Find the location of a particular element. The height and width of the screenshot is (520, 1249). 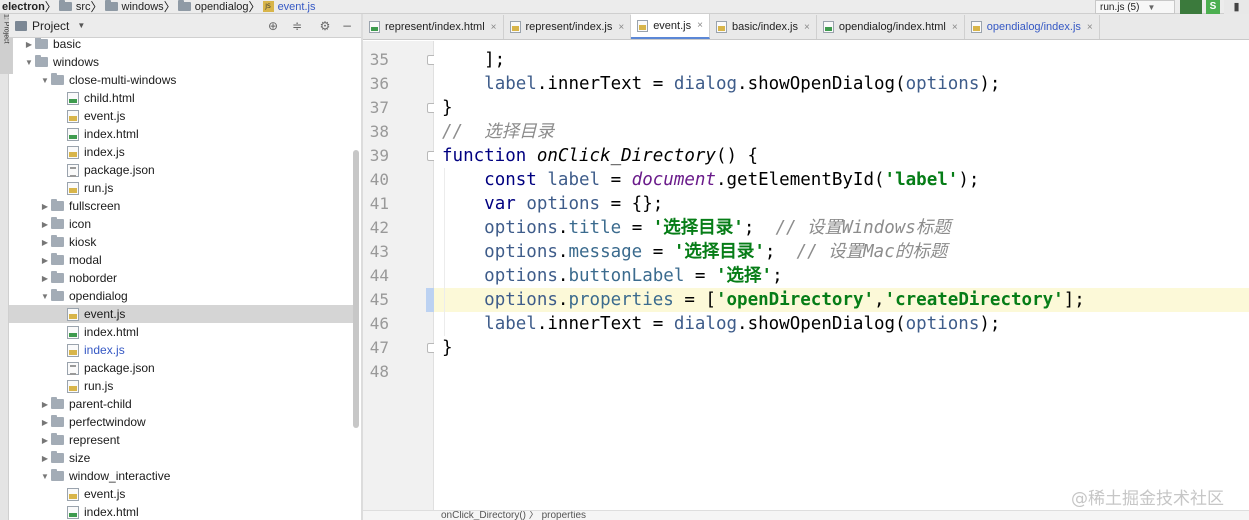

editor-tab: represent/index.html × is located at coordinates (433, 27).